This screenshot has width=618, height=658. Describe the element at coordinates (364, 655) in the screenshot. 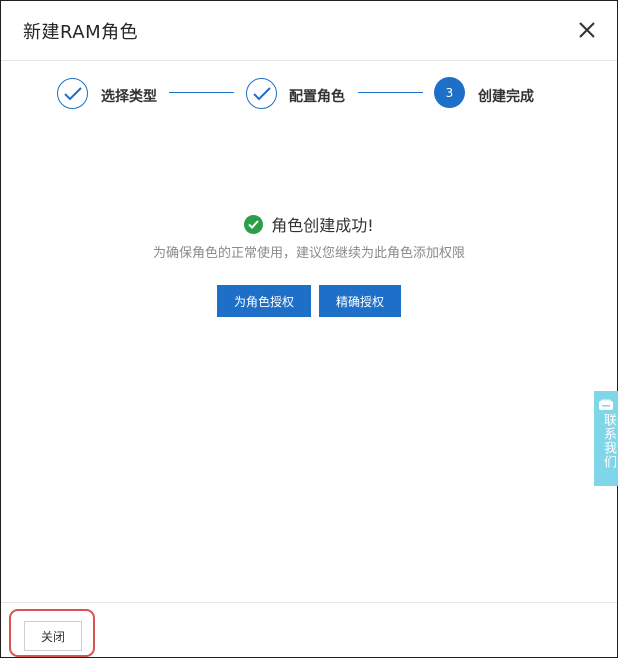

I see `page-underlay` at that location.